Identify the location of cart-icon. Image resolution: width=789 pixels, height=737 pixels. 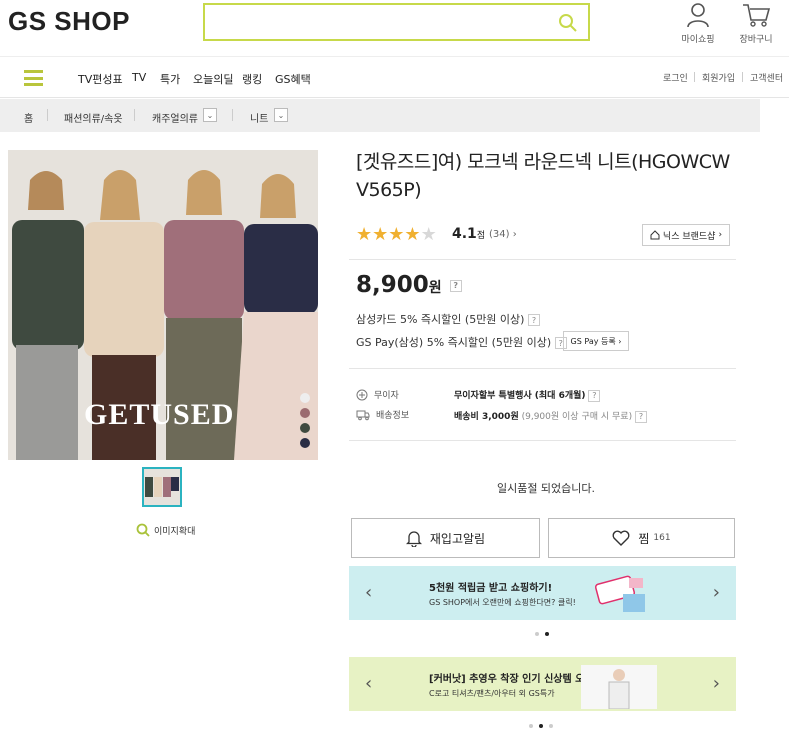
(756, 15).